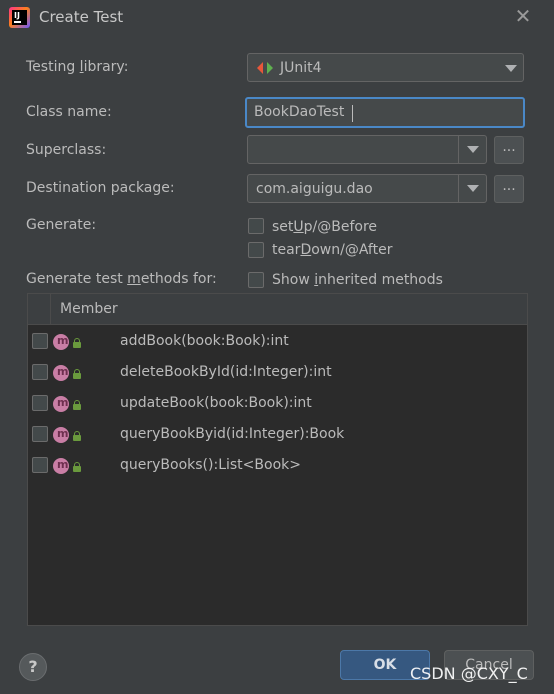 The height and width of the screenshot is (694, 554). I want to click on destination-package-combo: com.aiguigu.dao, so click(367, 188).